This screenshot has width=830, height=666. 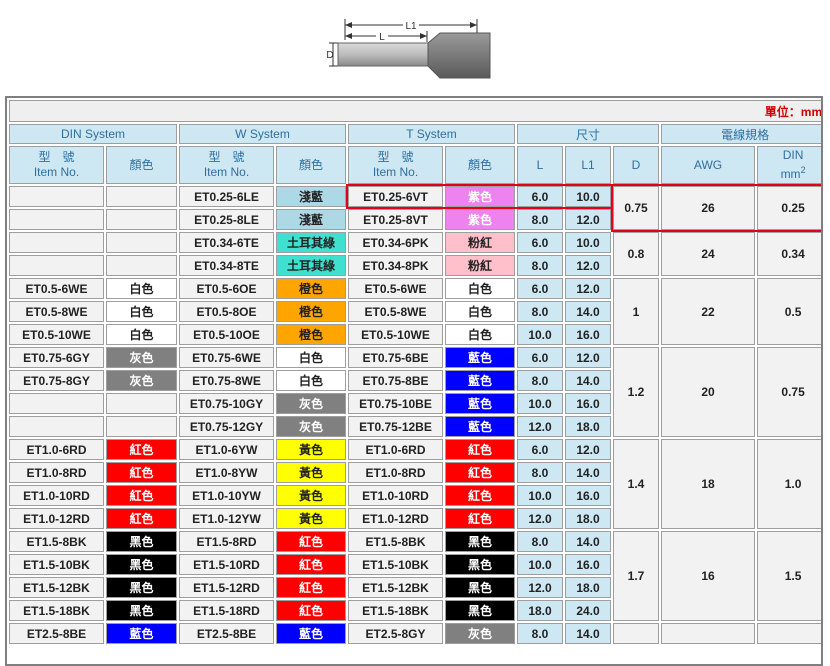 I want to click on t-color: 紅色, so click(x=480, y=495).